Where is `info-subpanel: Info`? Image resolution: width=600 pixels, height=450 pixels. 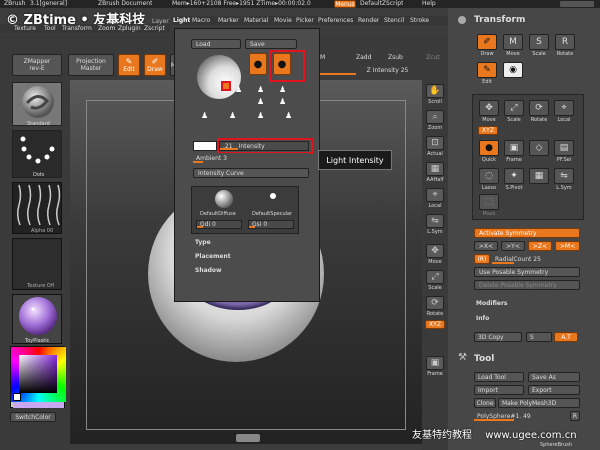
info-subpanel: Info is located at coordinates (482, 318).